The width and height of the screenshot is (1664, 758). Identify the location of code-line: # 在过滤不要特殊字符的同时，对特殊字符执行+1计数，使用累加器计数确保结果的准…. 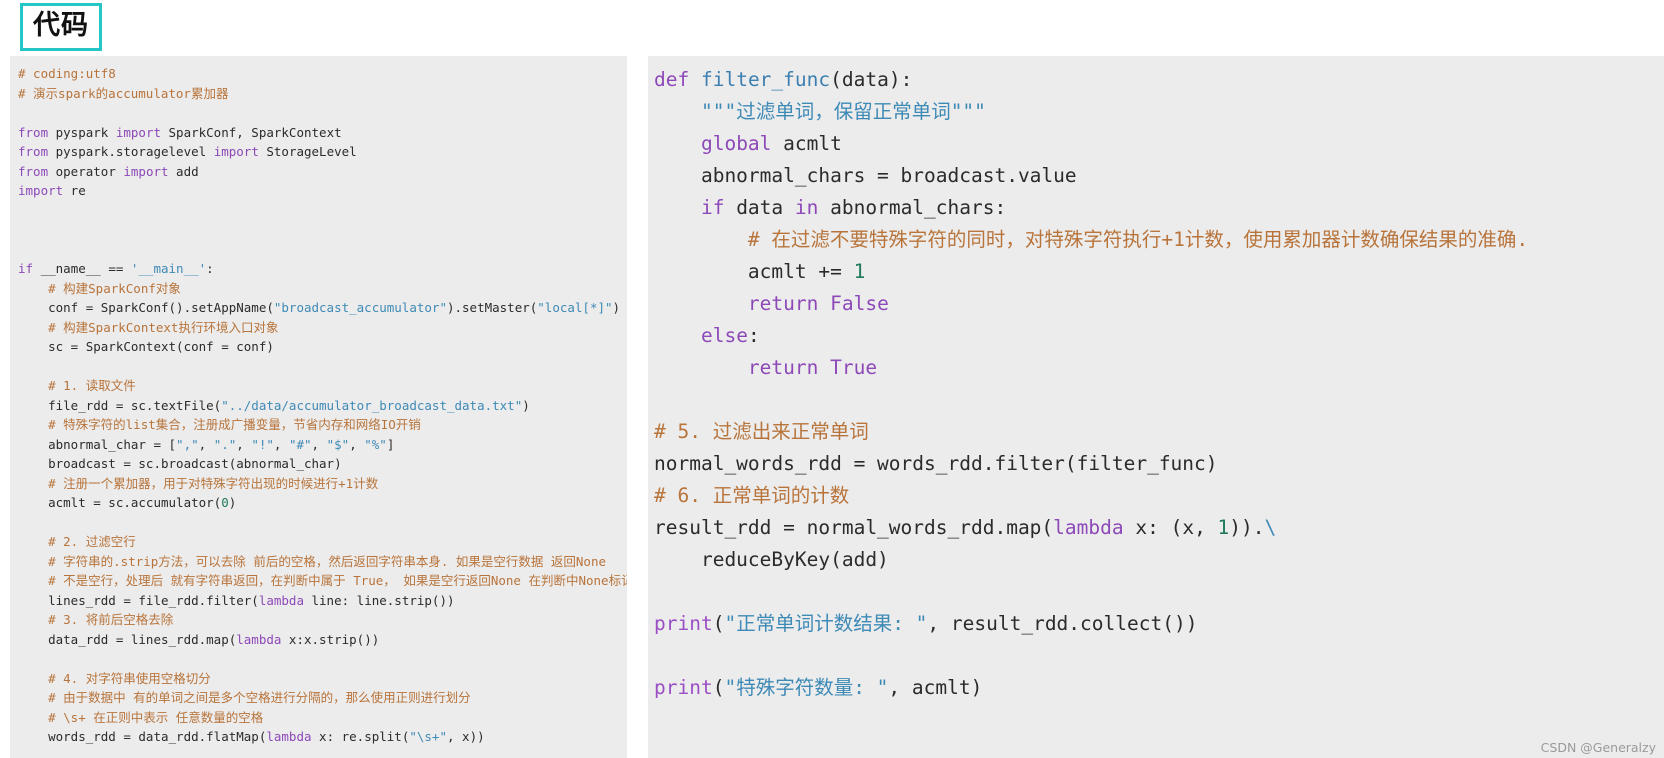
(1159, 240).